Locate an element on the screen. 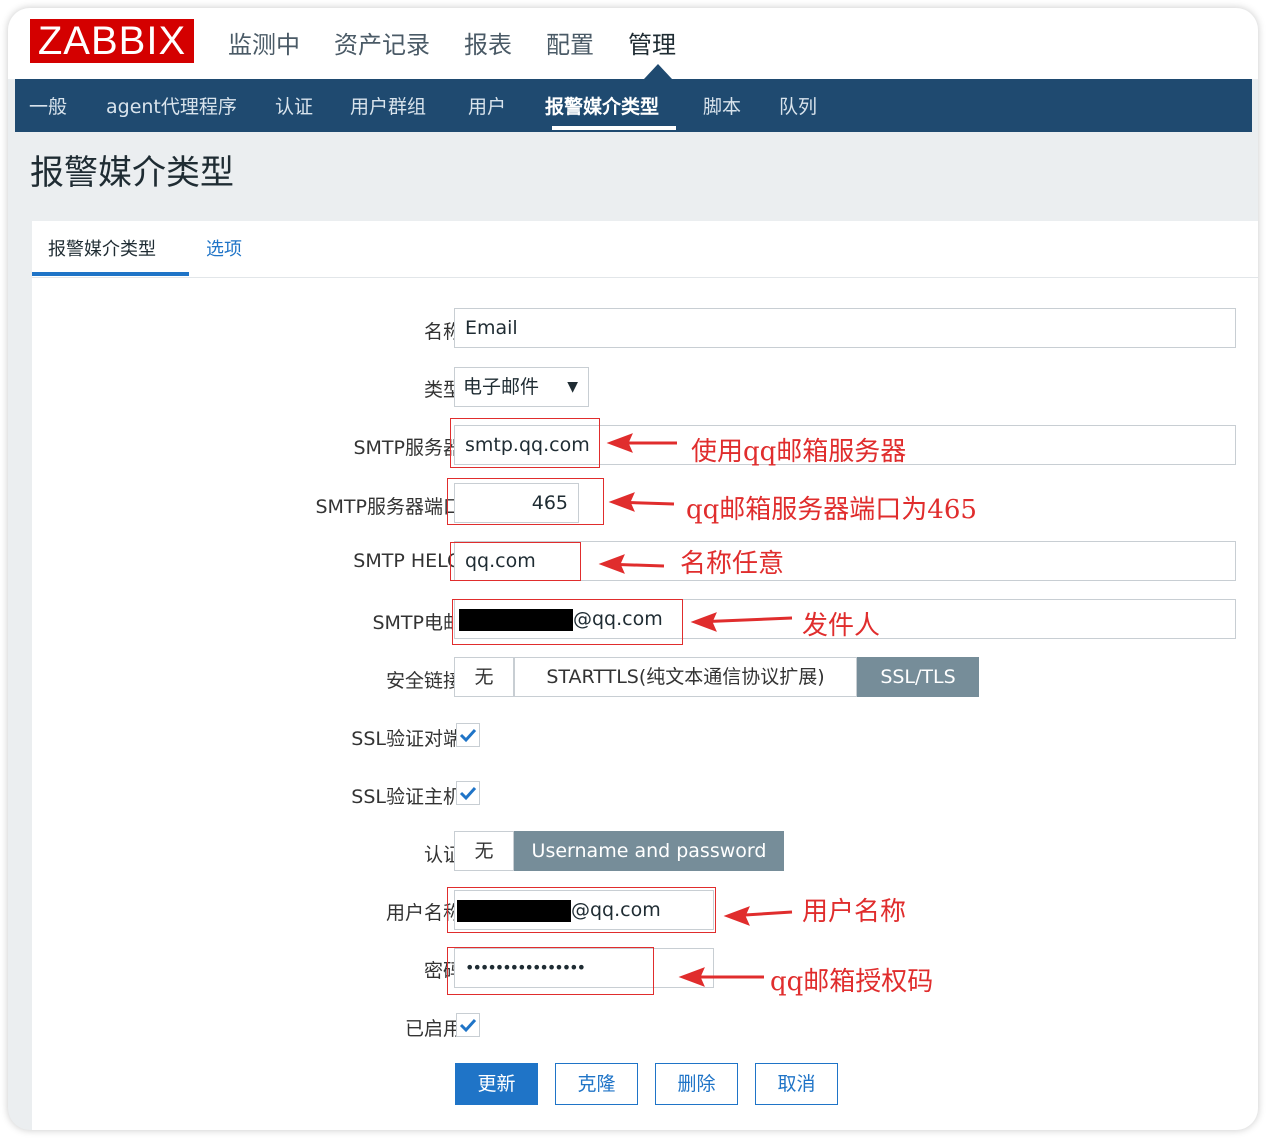 The width and height of the screenshot is (1267, 1140). sub-nav: 一般 agent代理程序 认证 用户群组 用户 报警媒介类型 脚本 队列 is located at coordinates (633, 105).